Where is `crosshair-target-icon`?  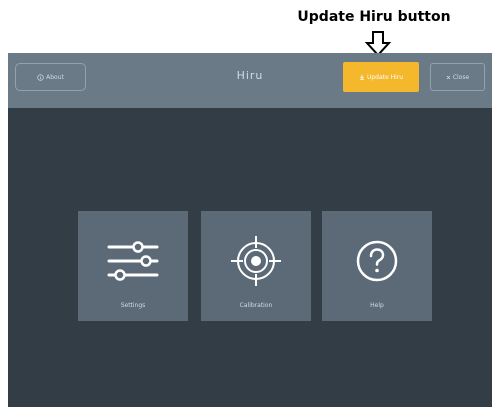 crosshair-target-icon is located at coordinates (256, 261).